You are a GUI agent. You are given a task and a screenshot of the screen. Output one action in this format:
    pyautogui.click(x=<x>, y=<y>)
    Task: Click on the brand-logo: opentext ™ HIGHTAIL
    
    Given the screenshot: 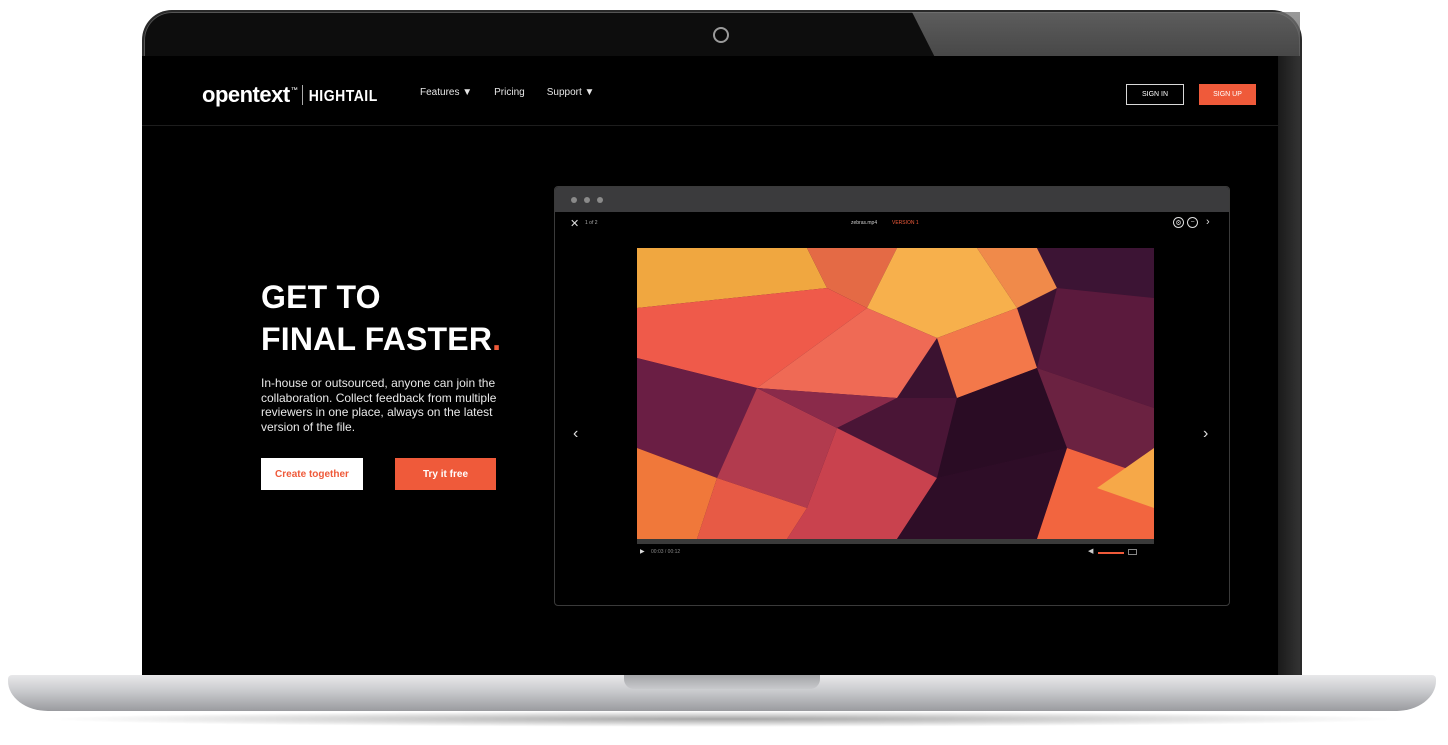 What is the action you would take?
    pyautogui.click(x=290, y=95)
    